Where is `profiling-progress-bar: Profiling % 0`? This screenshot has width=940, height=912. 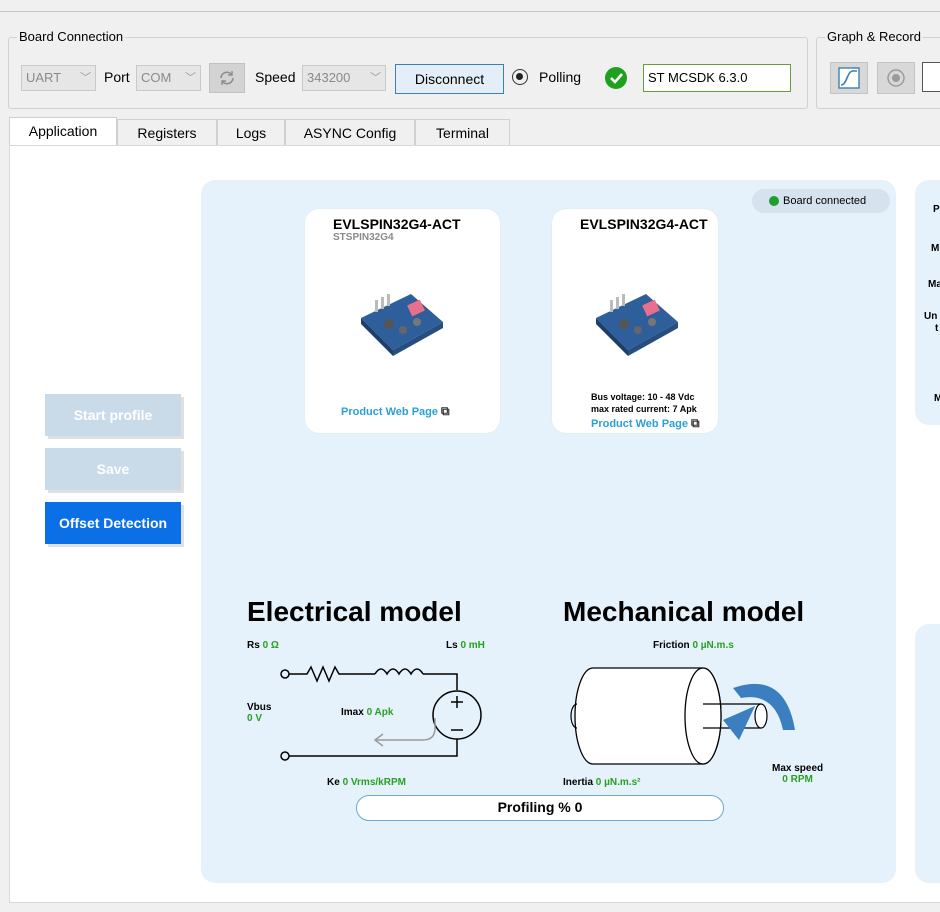
profiling-progress-bar: Profiling % 0 is located at coordinates (540, 808).